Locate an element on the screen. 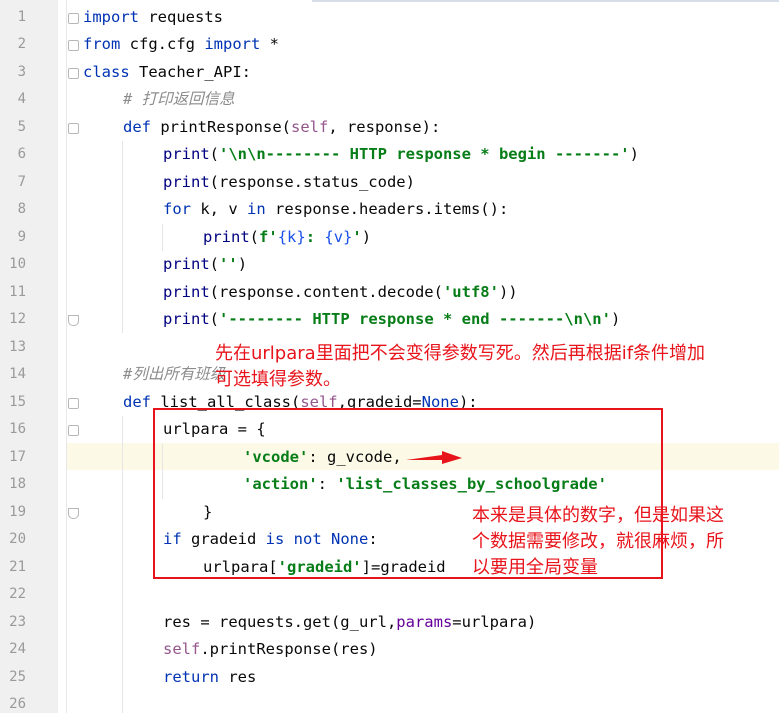  red-arrow-icon is located at coordinates (434, 457).